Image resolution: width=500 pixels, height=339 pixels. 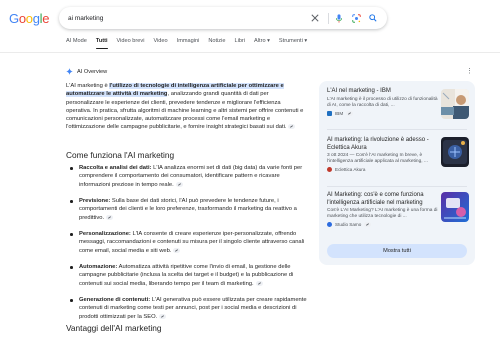 I want to click on logo-letter: G, so click(x=14, y=18).